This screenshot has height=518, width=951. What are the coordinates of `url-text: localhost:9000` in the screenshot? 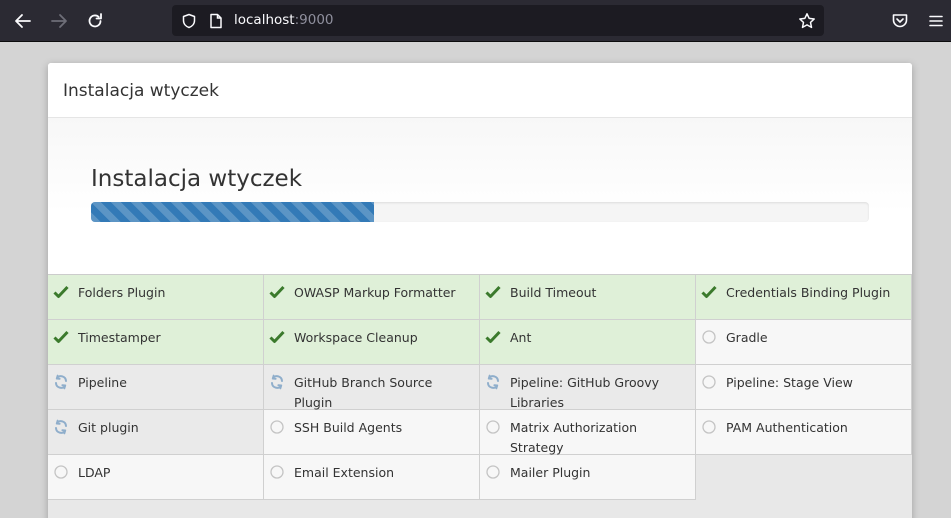 It's located at (284, 20).